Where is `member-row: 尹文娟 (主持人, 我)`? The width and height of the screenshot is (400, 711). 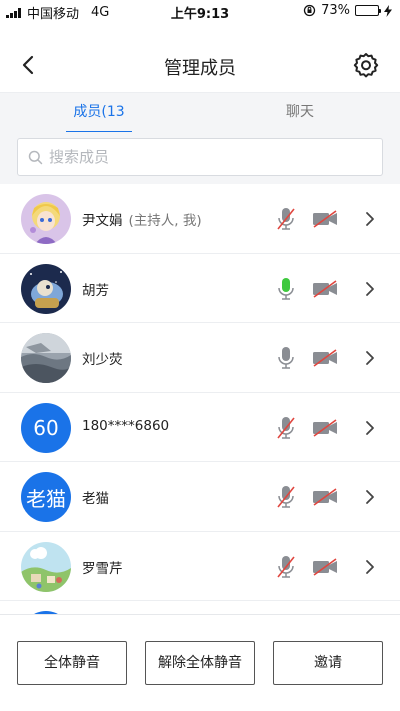
member-row: 尹文娟 (主持人, 我) is located at coordinates (200, 219).